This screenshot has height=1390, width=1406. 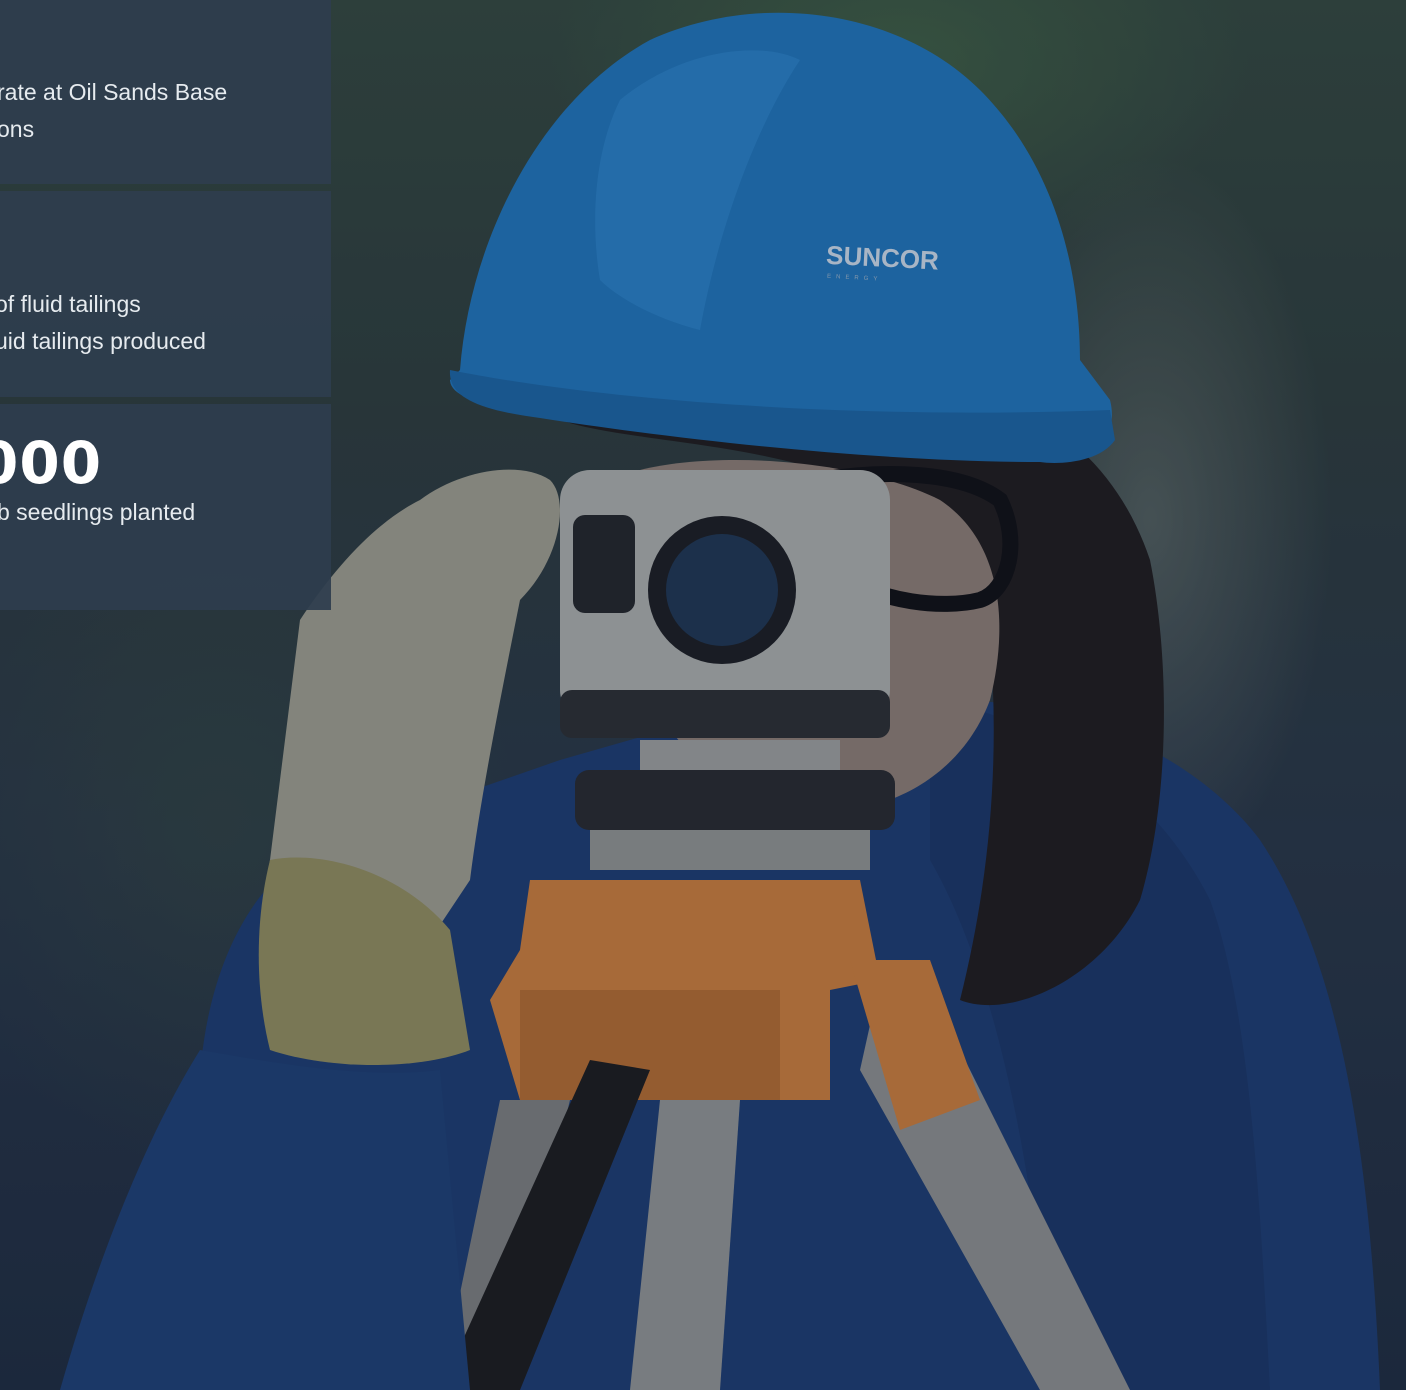 I want to click on stat-card-tailings: of fluid tailings uid tailings produced, so click(x=165, y=294).